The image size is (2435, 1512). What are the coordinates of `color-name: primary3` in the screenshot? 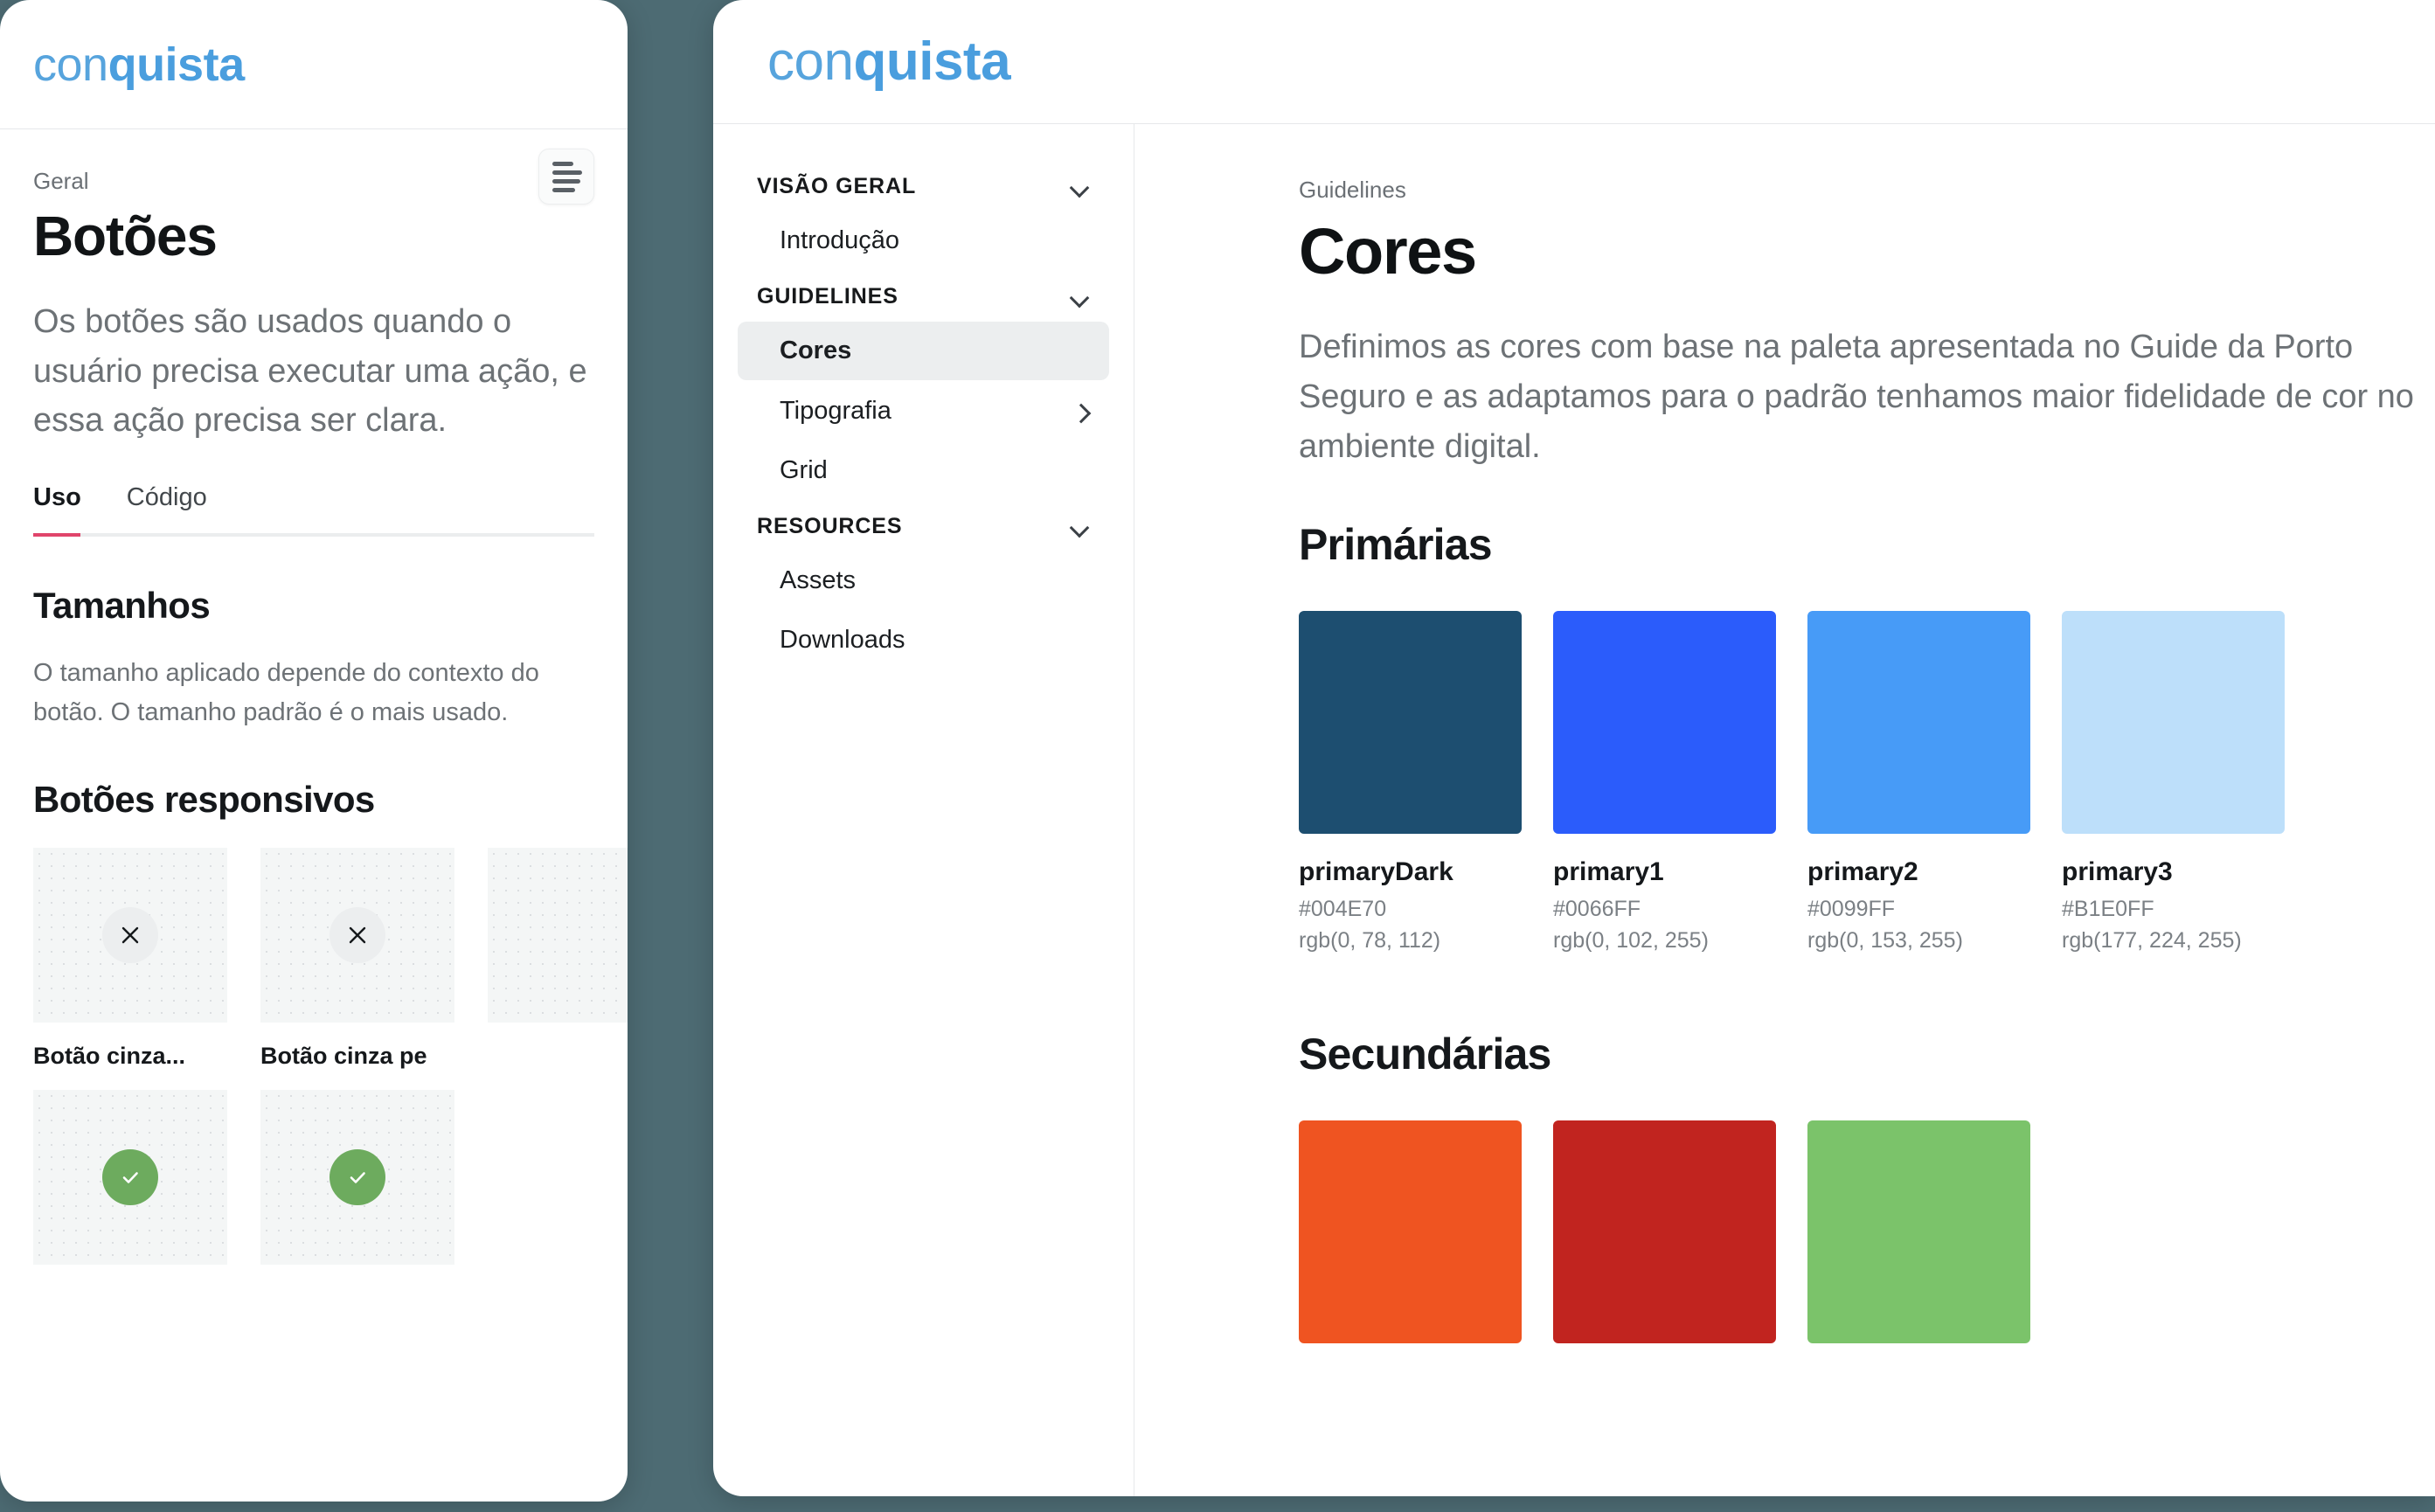 It's located at (2118, 871).